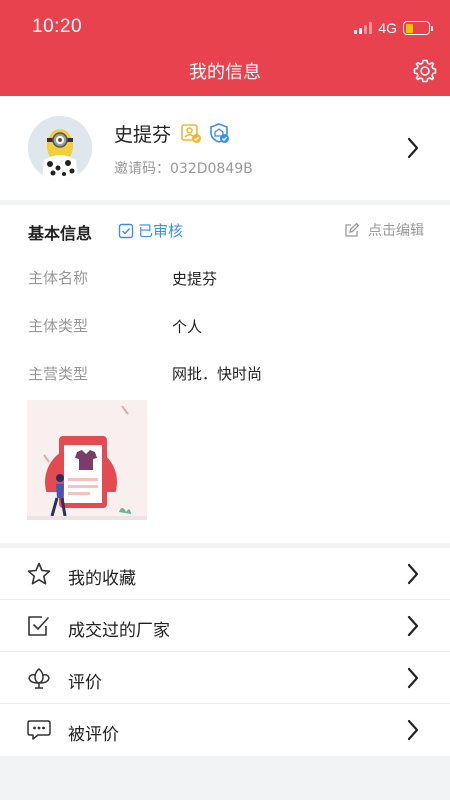  What do you see at coordinates (225, 574) in the screenshot?
I see `menu-item-favorites: 我的收藏` at bounding box center [225, 574].